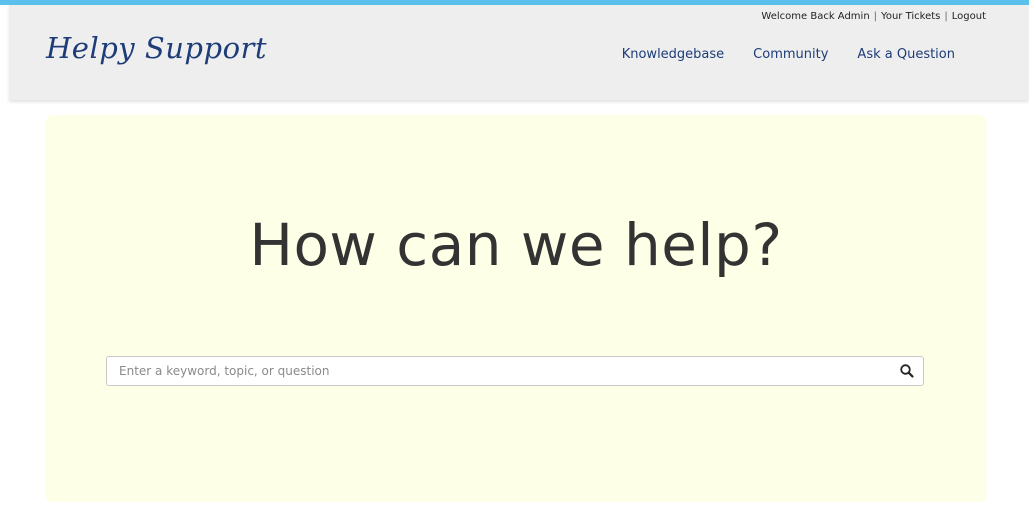 The width and height of the screenshot is (1029, 530). Describe the element at coordinates (497, 371) in the screenshot. I see `search-input` at that location.